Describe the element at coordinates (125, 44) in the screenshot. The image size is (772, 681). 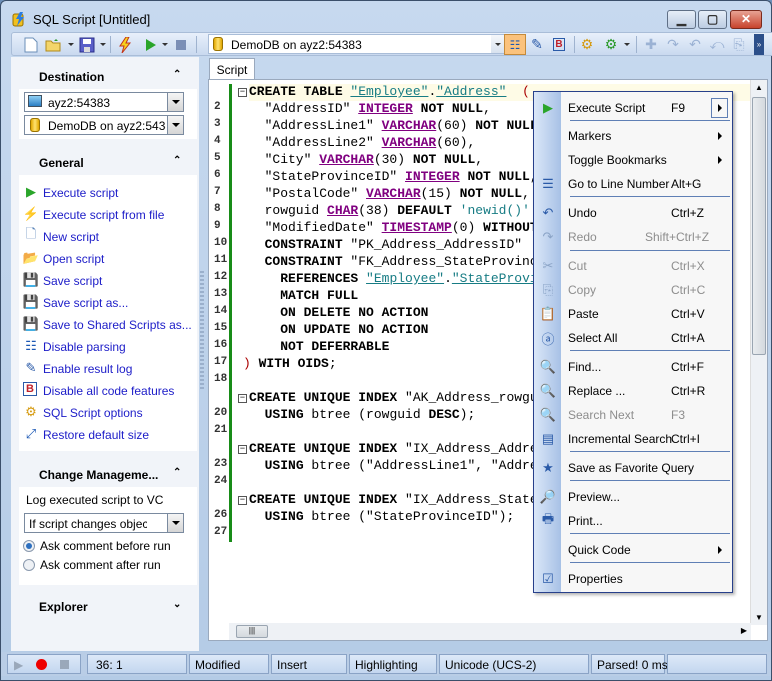
I see `execute-from-file-button` at that location.